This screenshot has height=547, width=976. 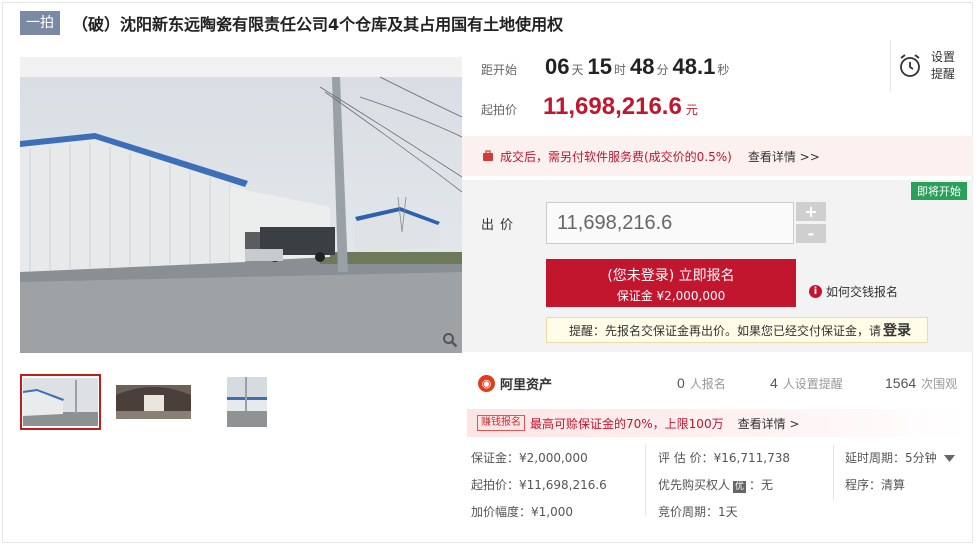 I want to click on signup-deposit-label: 保证金 ¥2,000,000, so click(x=671, y=296).